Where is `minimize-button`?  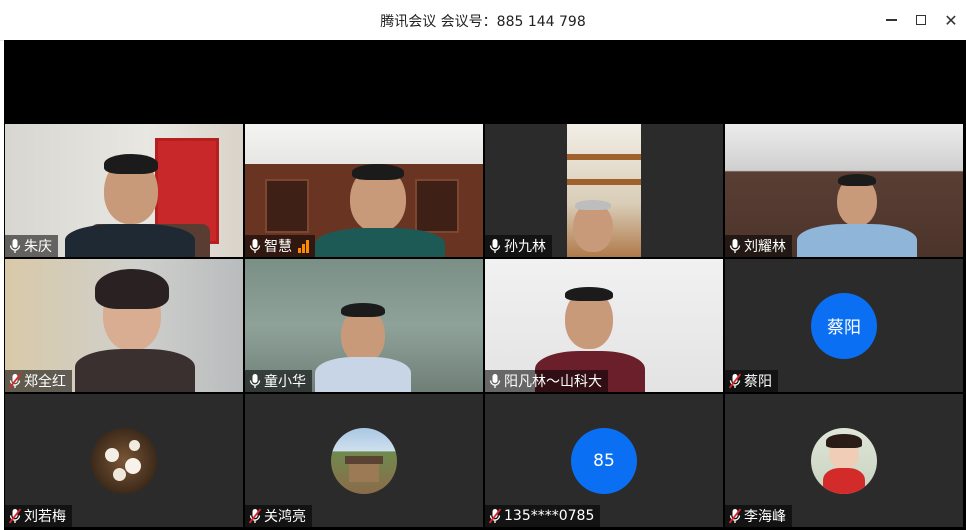 minimize-button is located at coordinates (891, 20).